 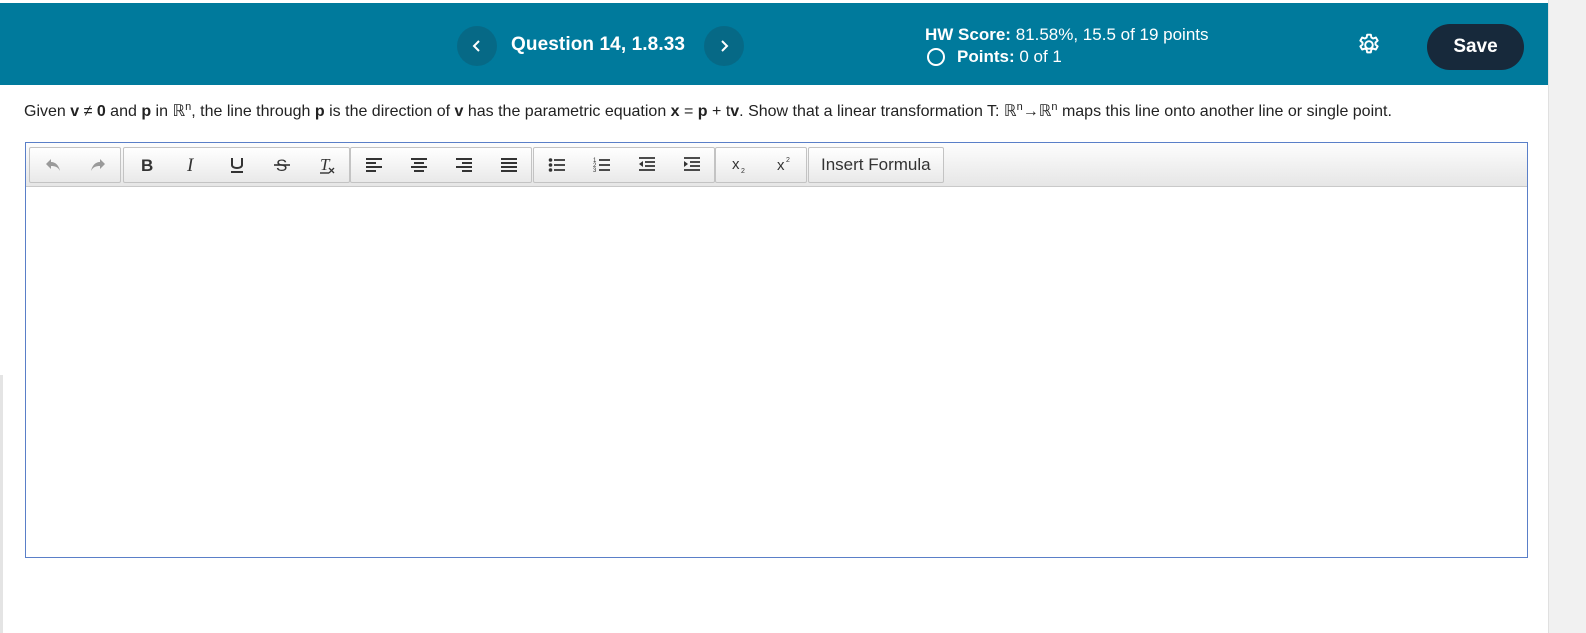 I want to click on format-group: B I S T, so click(x=236, y=165).